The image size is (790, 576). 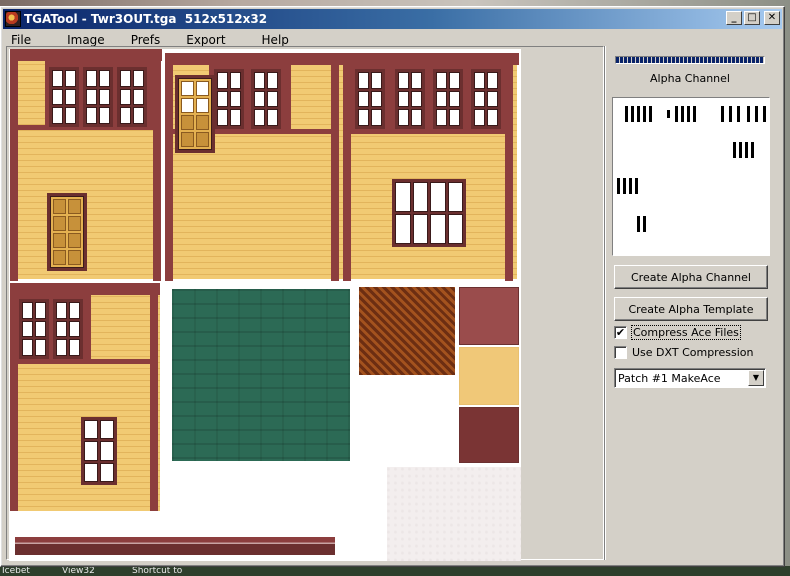 What do you see at coordinates (392, 19) in the screenshot?
I see `title-bar: TGATool - Twr3OUT.tga 512x512x32 _ □ ✕` at bounding box center [392, 19].